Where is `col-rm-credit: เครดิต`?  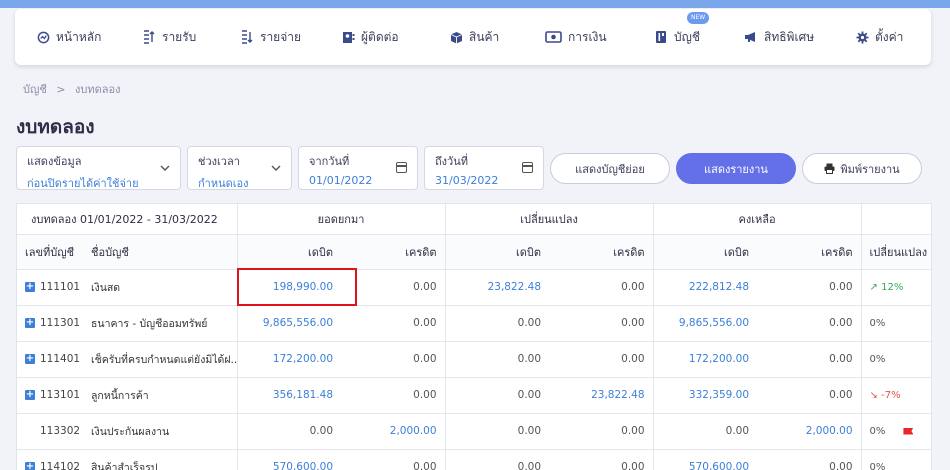
col-rm-credit: เครดิต is located at coordinates (809, 252).